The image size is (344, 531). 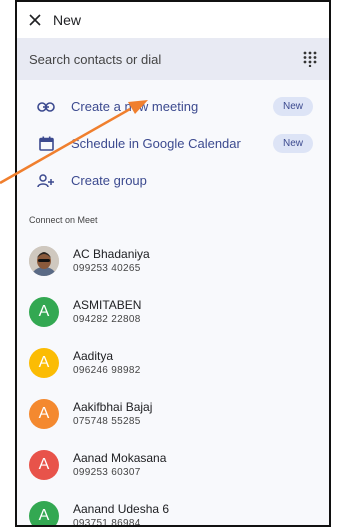 I want to click on contact-name: Aanand Udesha 6, so click(x=121, y=508).